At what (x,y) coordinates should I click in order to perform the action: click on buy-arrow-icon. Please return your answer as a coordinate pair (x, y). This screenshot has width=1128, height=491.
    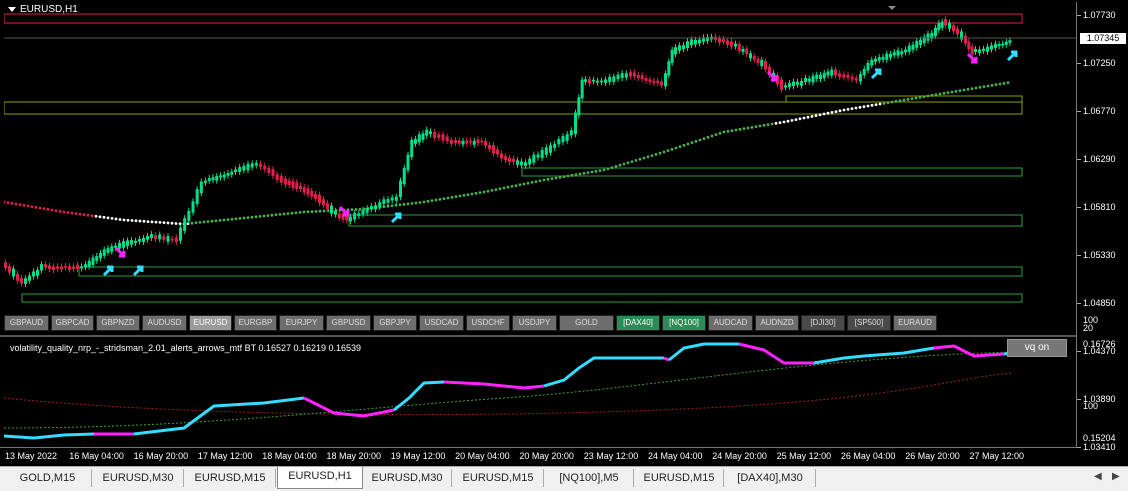
    Looking at the image, I should click on (138, 271).